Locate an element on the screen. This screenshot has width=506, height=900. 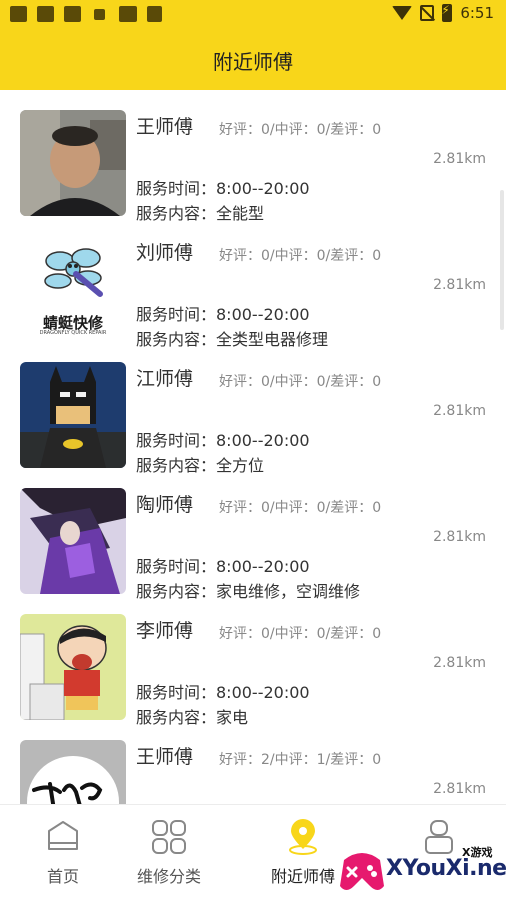
grid-icon is located at coordinates (169, 837).